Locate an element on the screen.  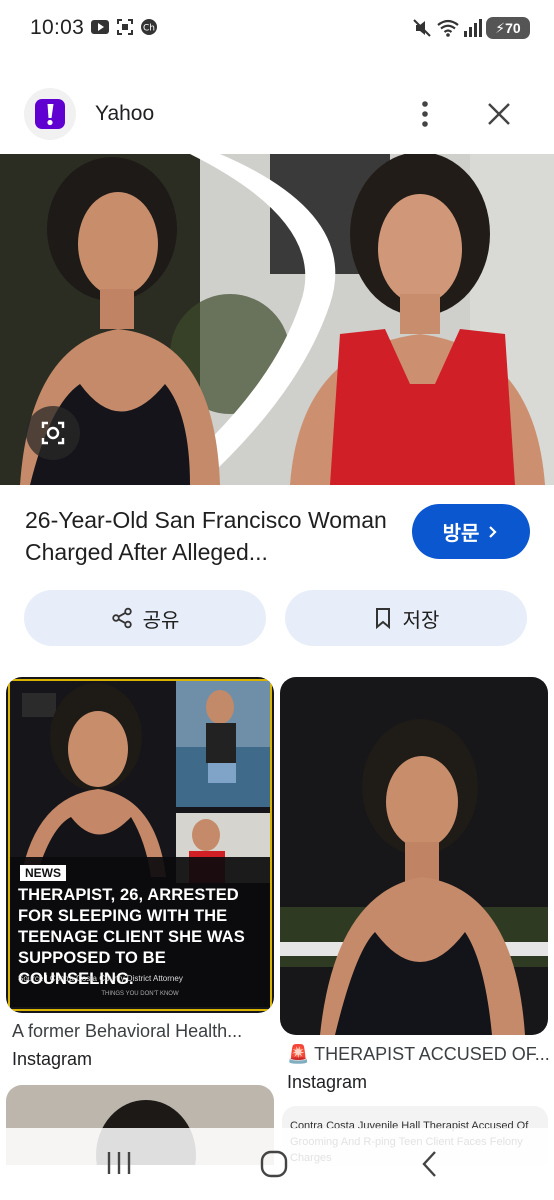
chevron-right-icon is located at coordinates (493, 531).